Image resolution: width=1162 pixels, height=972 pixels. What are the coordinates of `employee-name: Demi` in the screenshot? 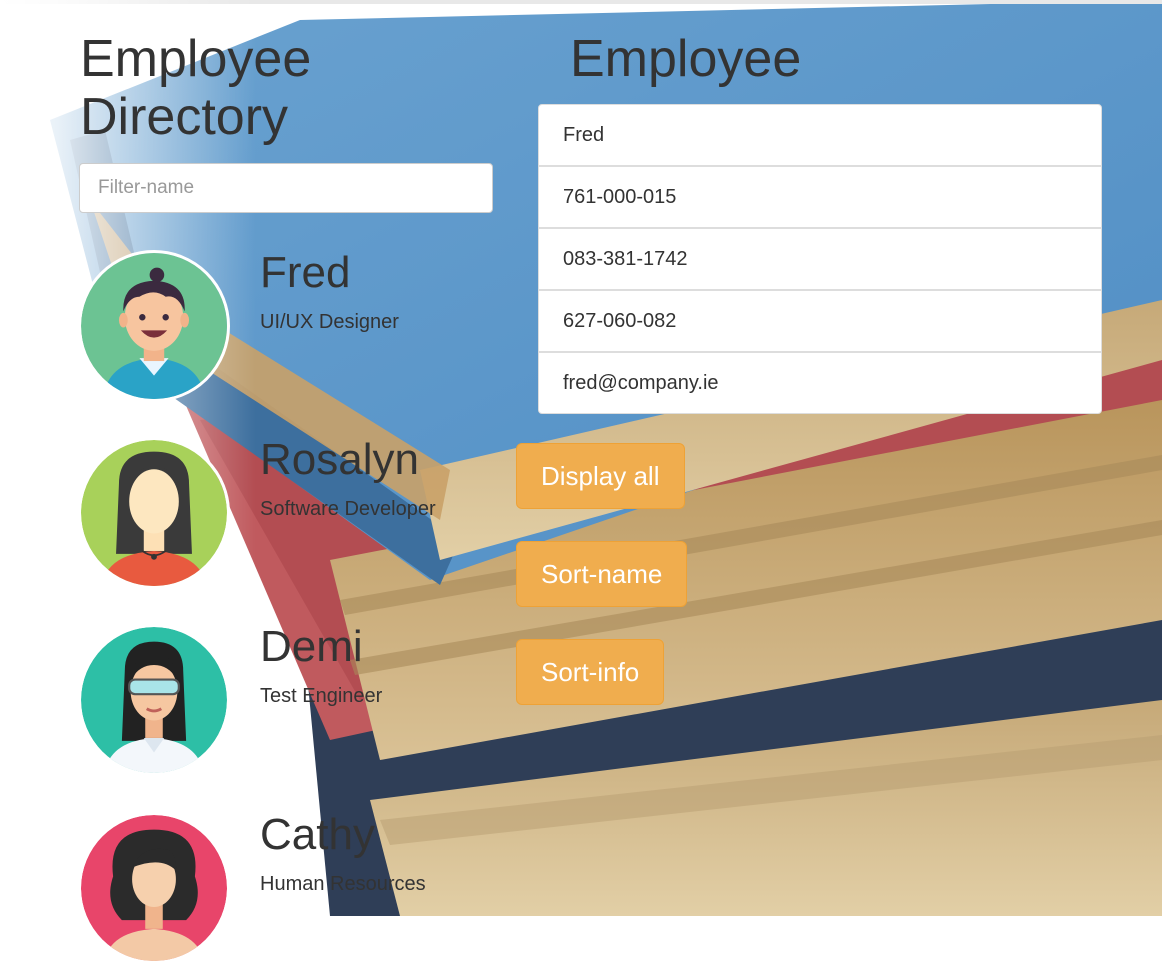 It's located at (311, 646).